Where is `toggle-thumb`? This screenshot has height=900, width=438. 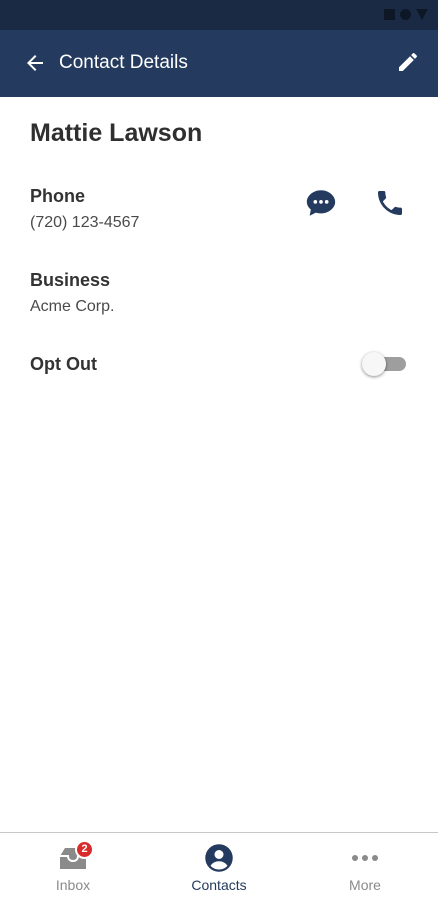
toggle-thumb is located at coordinates (374, 364).